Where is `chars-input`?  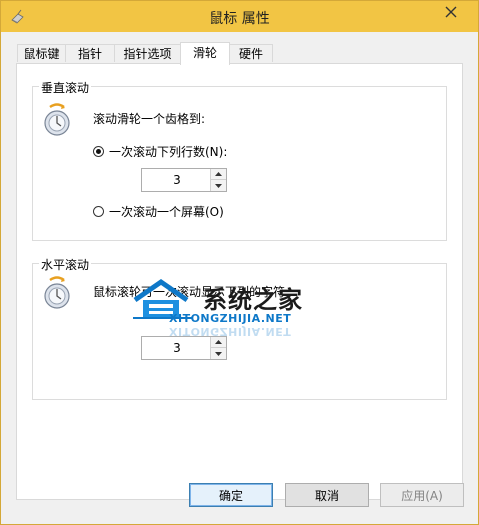
chars-input is located at coordinates (177, 348).